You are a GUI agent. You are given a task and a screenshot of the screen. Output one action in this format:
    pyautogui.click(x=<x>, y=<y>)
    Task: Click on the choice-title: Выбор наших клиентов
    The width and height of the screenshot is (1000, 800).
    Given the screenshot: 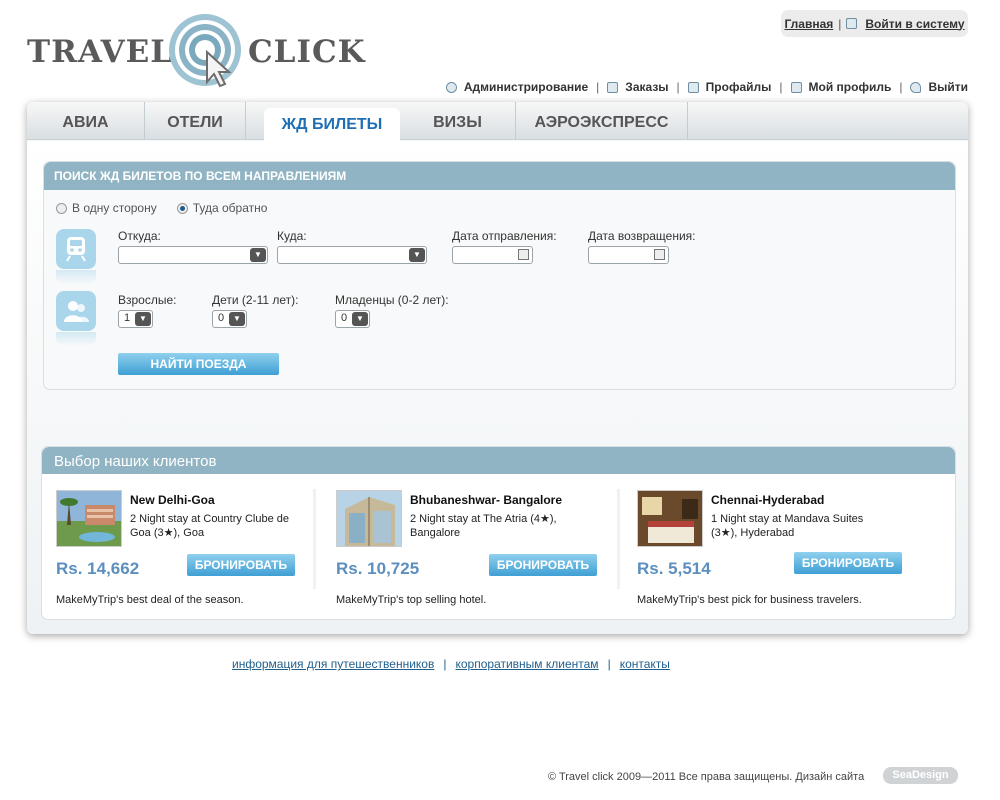 What is the action you would take?
    pyautogui.click(x=498, y=460)
    